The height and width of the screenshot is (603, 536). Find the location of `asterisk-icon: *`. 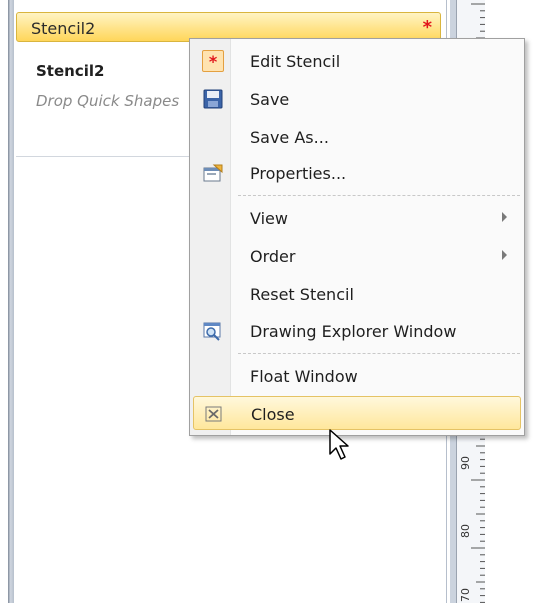

asterisk-icon: * is located at coordinates (213, 61).